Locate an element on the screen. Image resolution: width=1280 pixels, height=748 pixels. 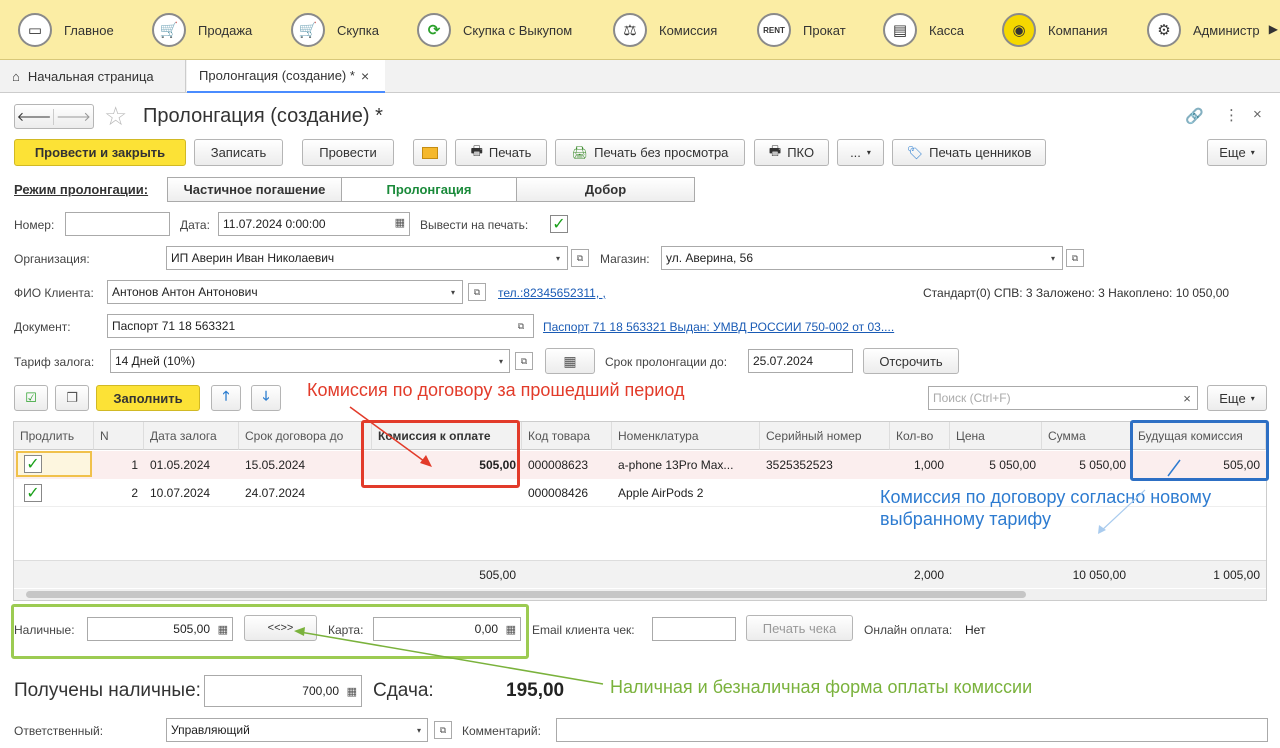
delay-button: Отсрочить is located at coordinates (911, 361).